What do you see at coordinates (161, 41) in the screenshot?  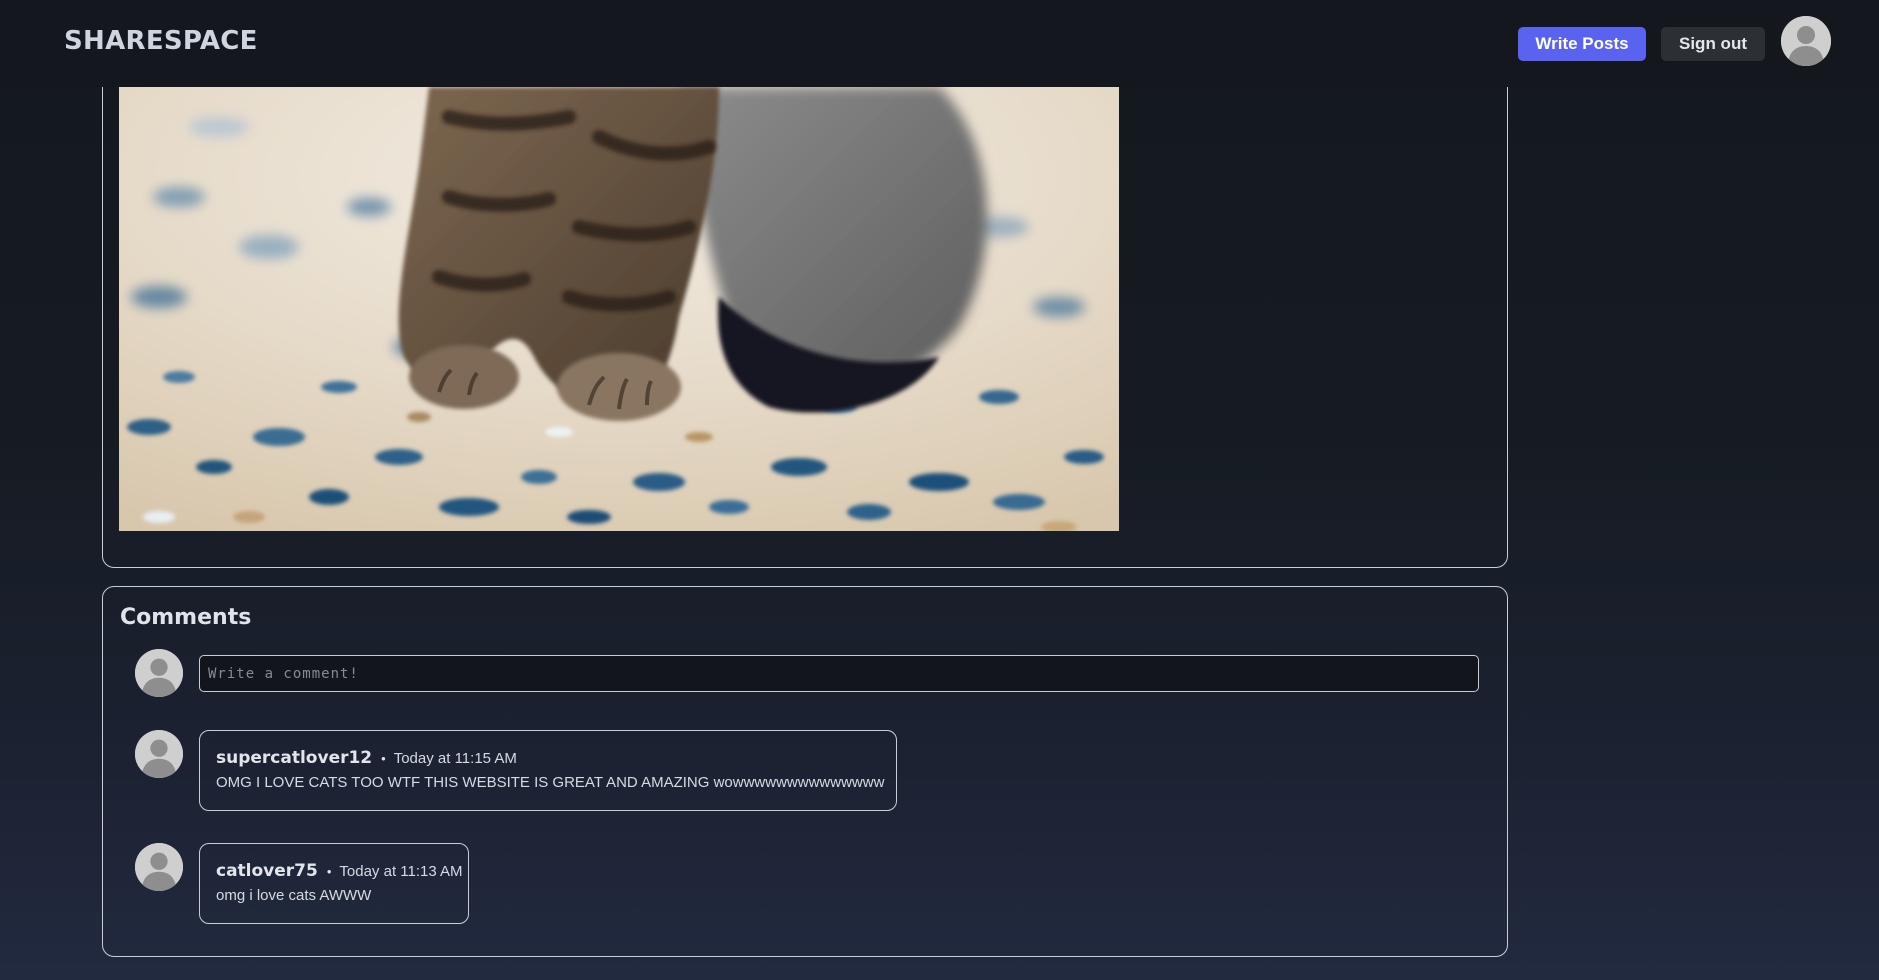 I see `brand-logo: SHARESPACE` at bounding box center [161, 41].